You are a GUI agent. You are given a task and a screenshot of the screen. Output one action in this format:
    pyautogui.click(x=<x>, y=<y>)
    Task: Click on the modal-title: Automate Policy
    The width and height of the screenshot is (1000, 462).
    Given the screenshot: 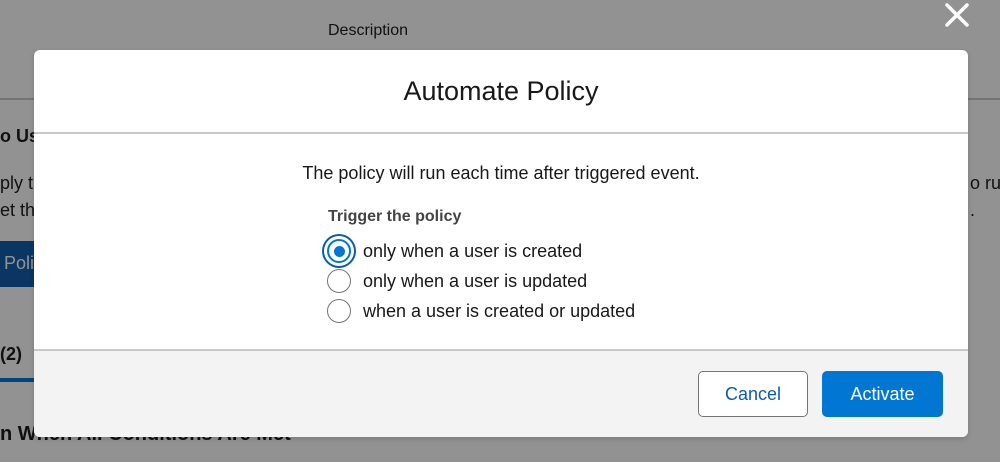 What is the action you would take?
    pyautogui.click(x=501, y=90)
    